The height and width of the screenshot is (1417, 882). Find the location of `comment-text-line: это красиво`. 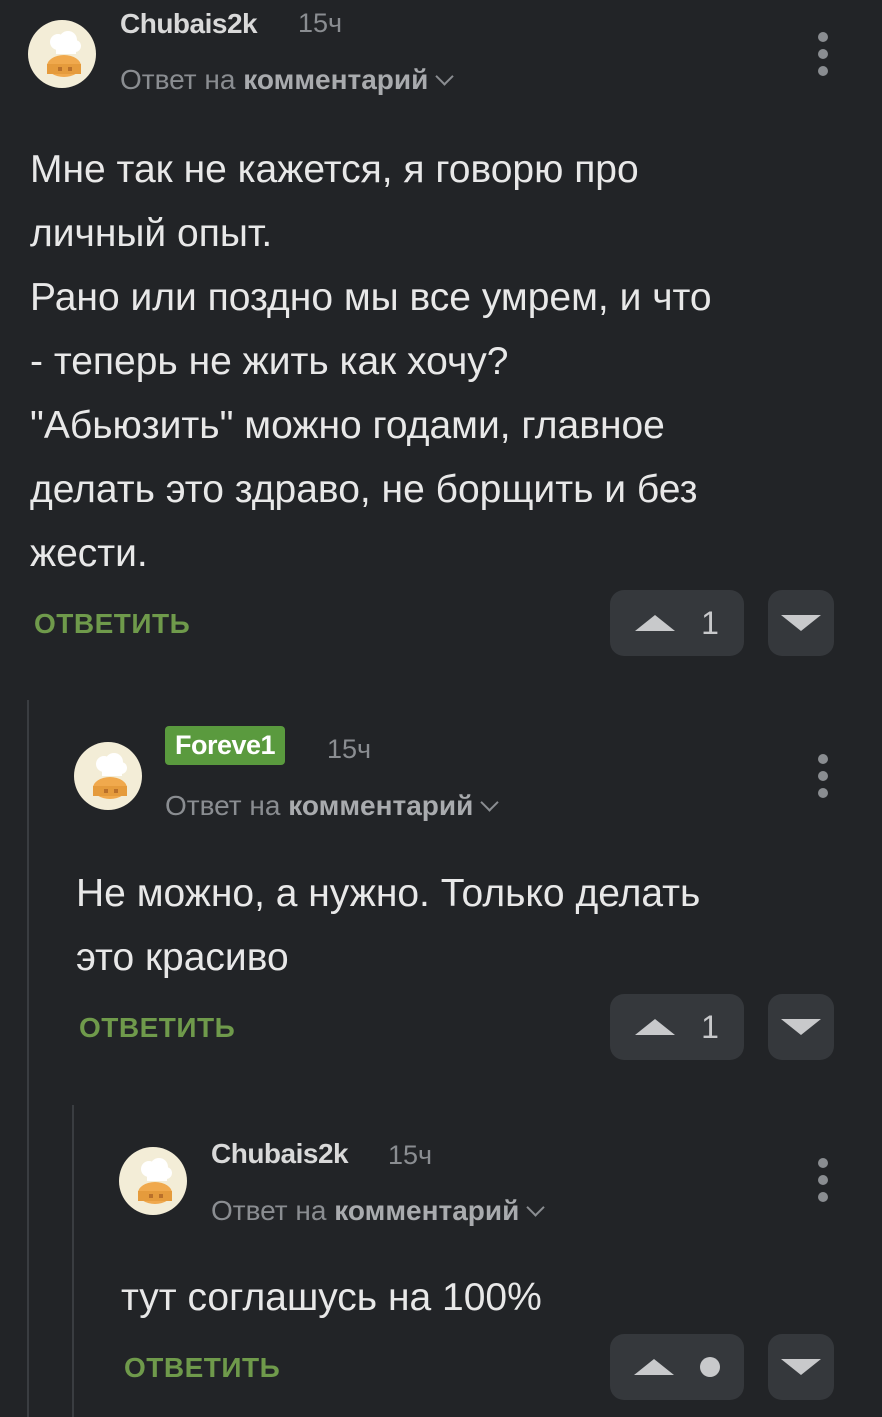

comment-text-line: это красиво is located at coordinates (182, 957).